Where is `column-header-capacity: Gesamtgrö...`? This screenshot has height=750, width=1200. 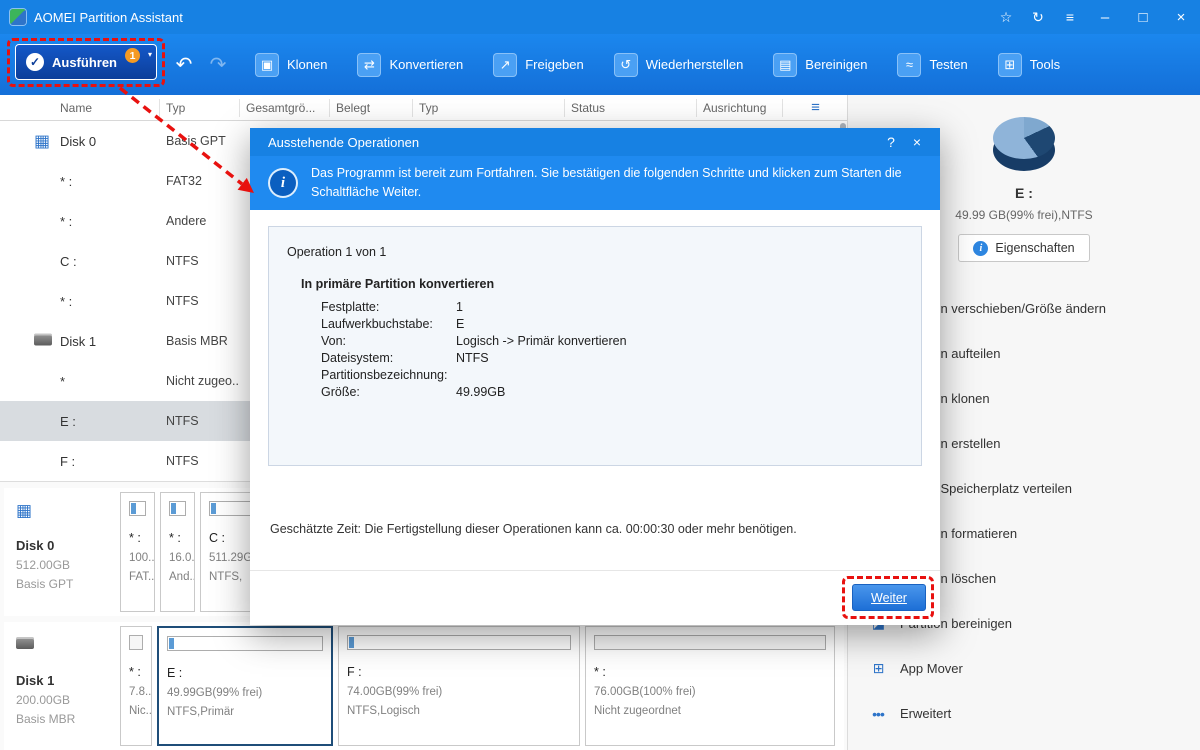
column-header-capacity: Gesamtgrö... is located at coordinates (285, 107).